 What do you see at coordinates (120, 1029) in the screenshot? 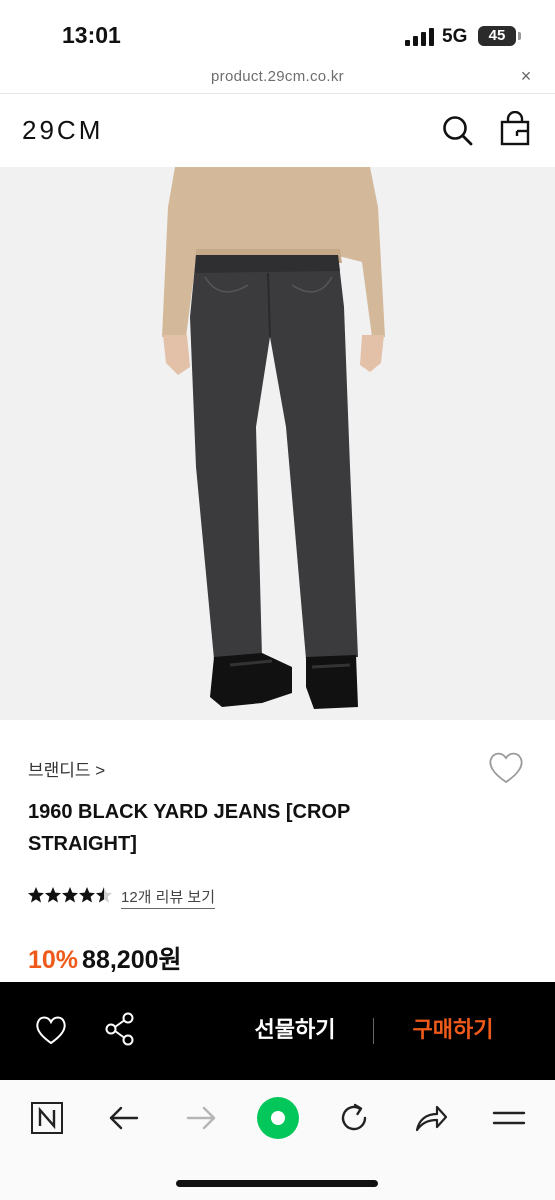
I see `share-icon` at bounding box center [120, 1029].